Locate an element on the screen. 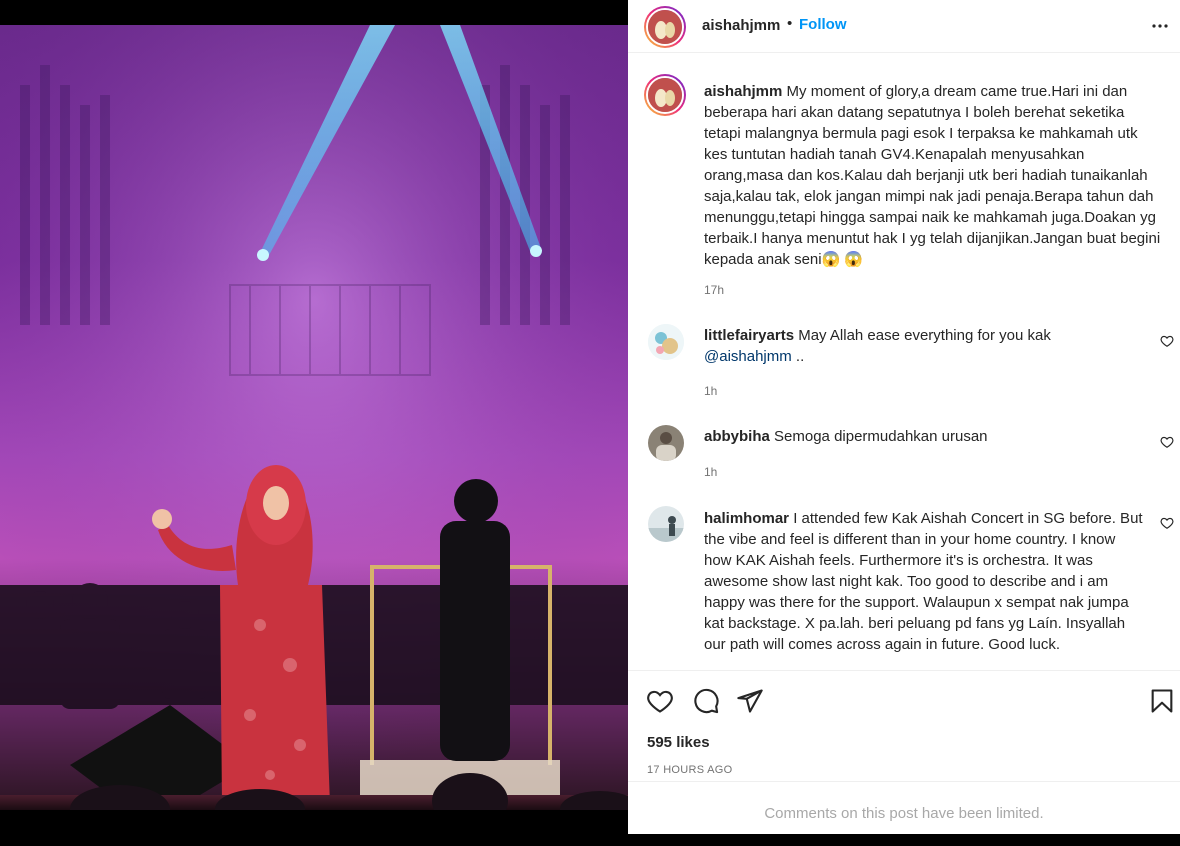 The width and height of the screenshot is (1180, 846). author-username: aishahjmm is located at coordinates (741, 25).